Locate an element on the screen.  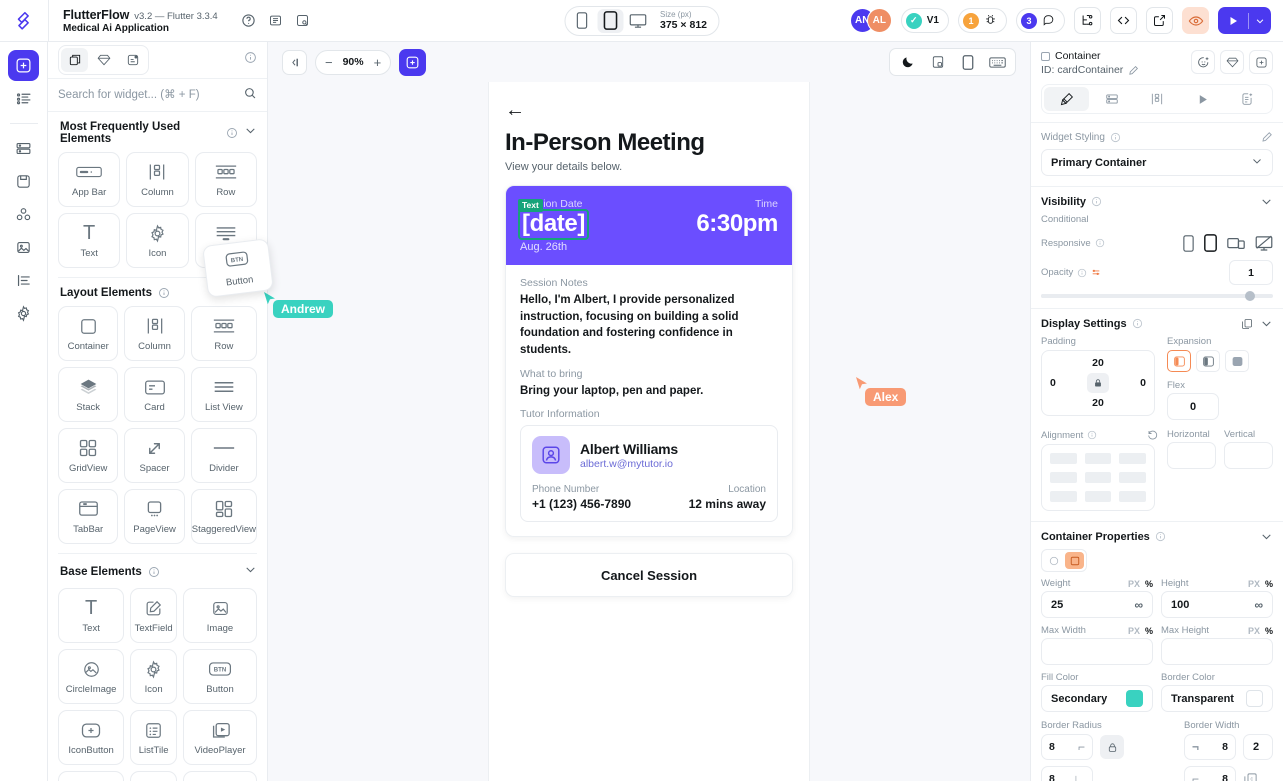
tab-generate is located at coordinates (1247, 99).